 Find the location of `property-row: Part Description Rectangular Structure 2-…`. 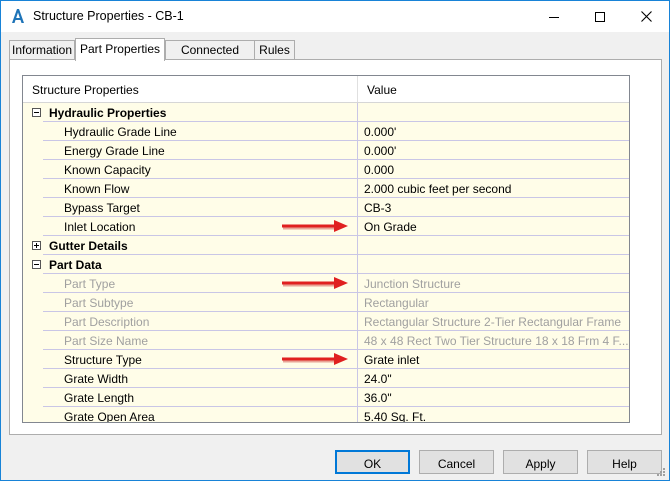

property-row: Part Description Rectangular Structure 2-… is located at coordinates (326, 321).